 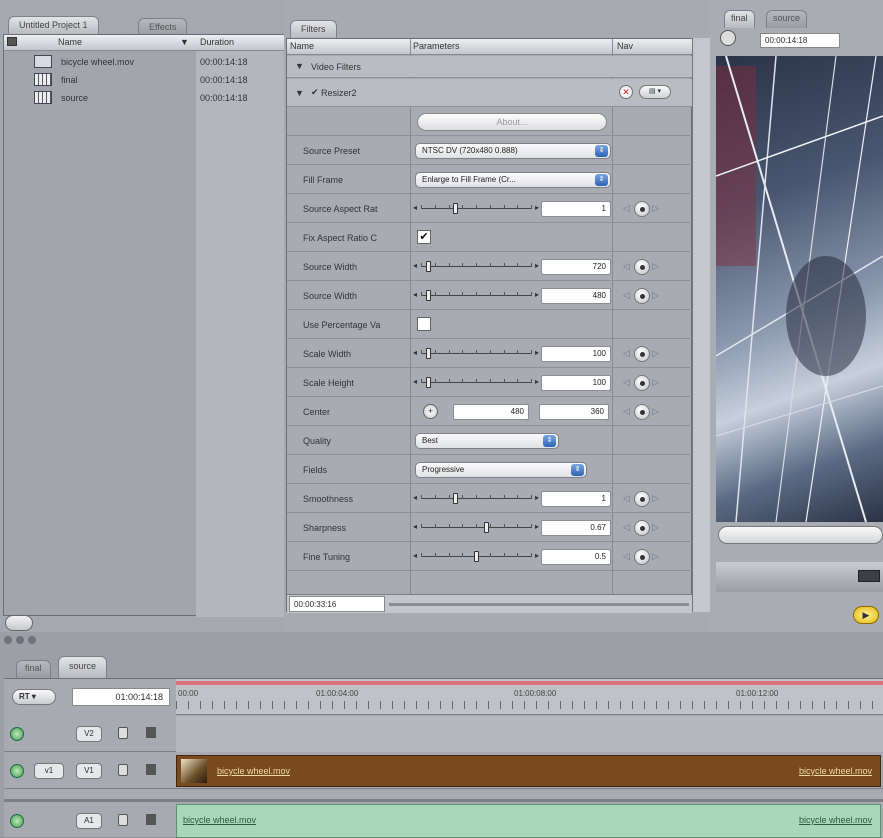 I want to click on item-duration: 00:00:14:18, so click(x=224, y=98).